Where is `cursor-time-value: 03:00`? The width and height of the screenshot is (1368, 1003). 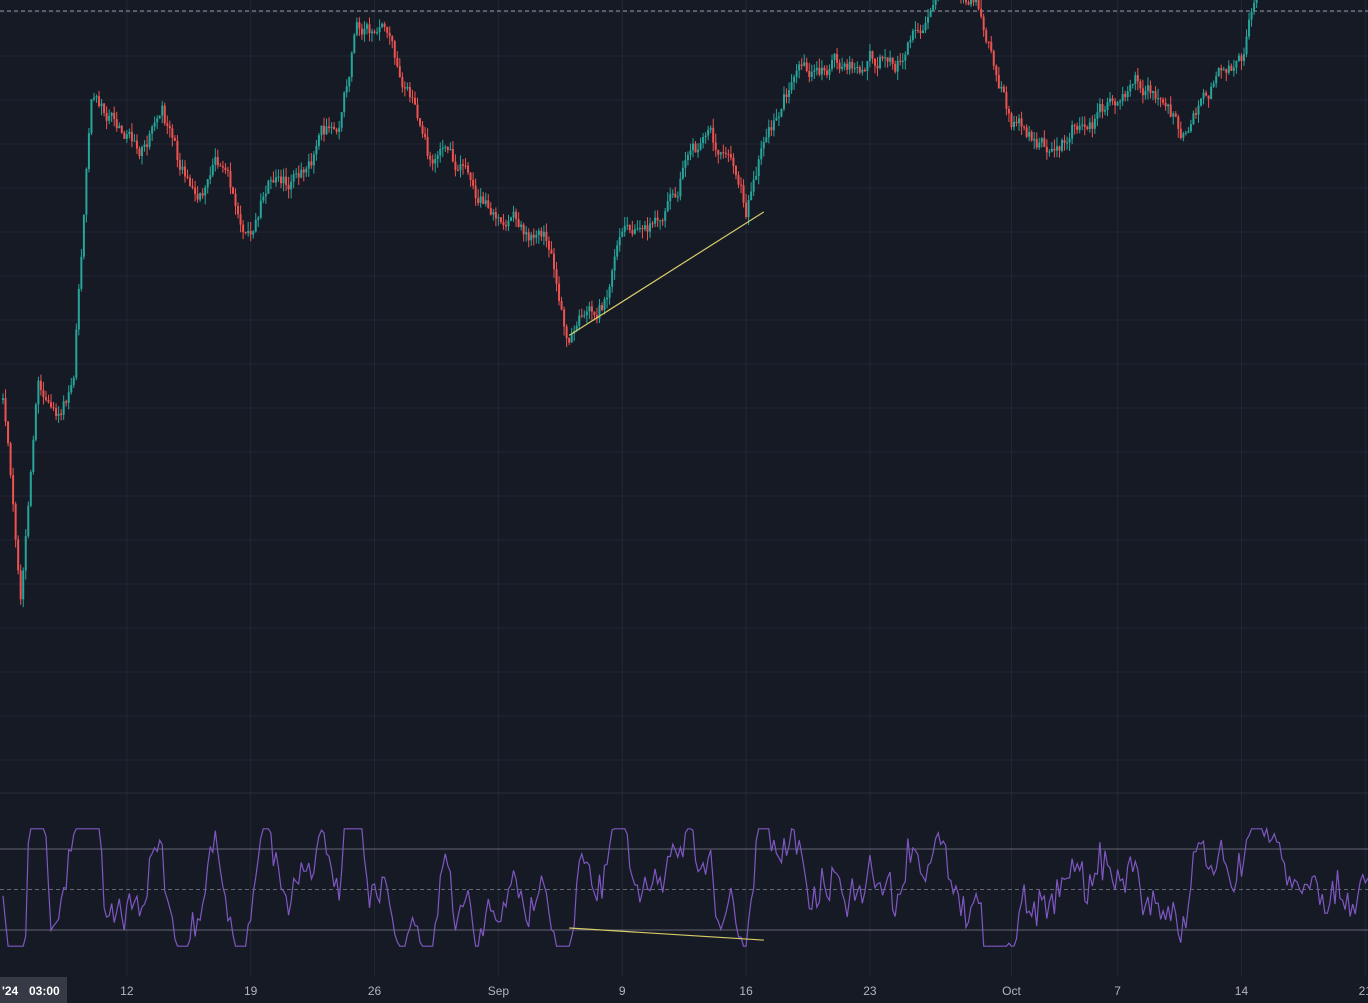
cursor-time-value: 03:00 is located at coordinates (44, 991).